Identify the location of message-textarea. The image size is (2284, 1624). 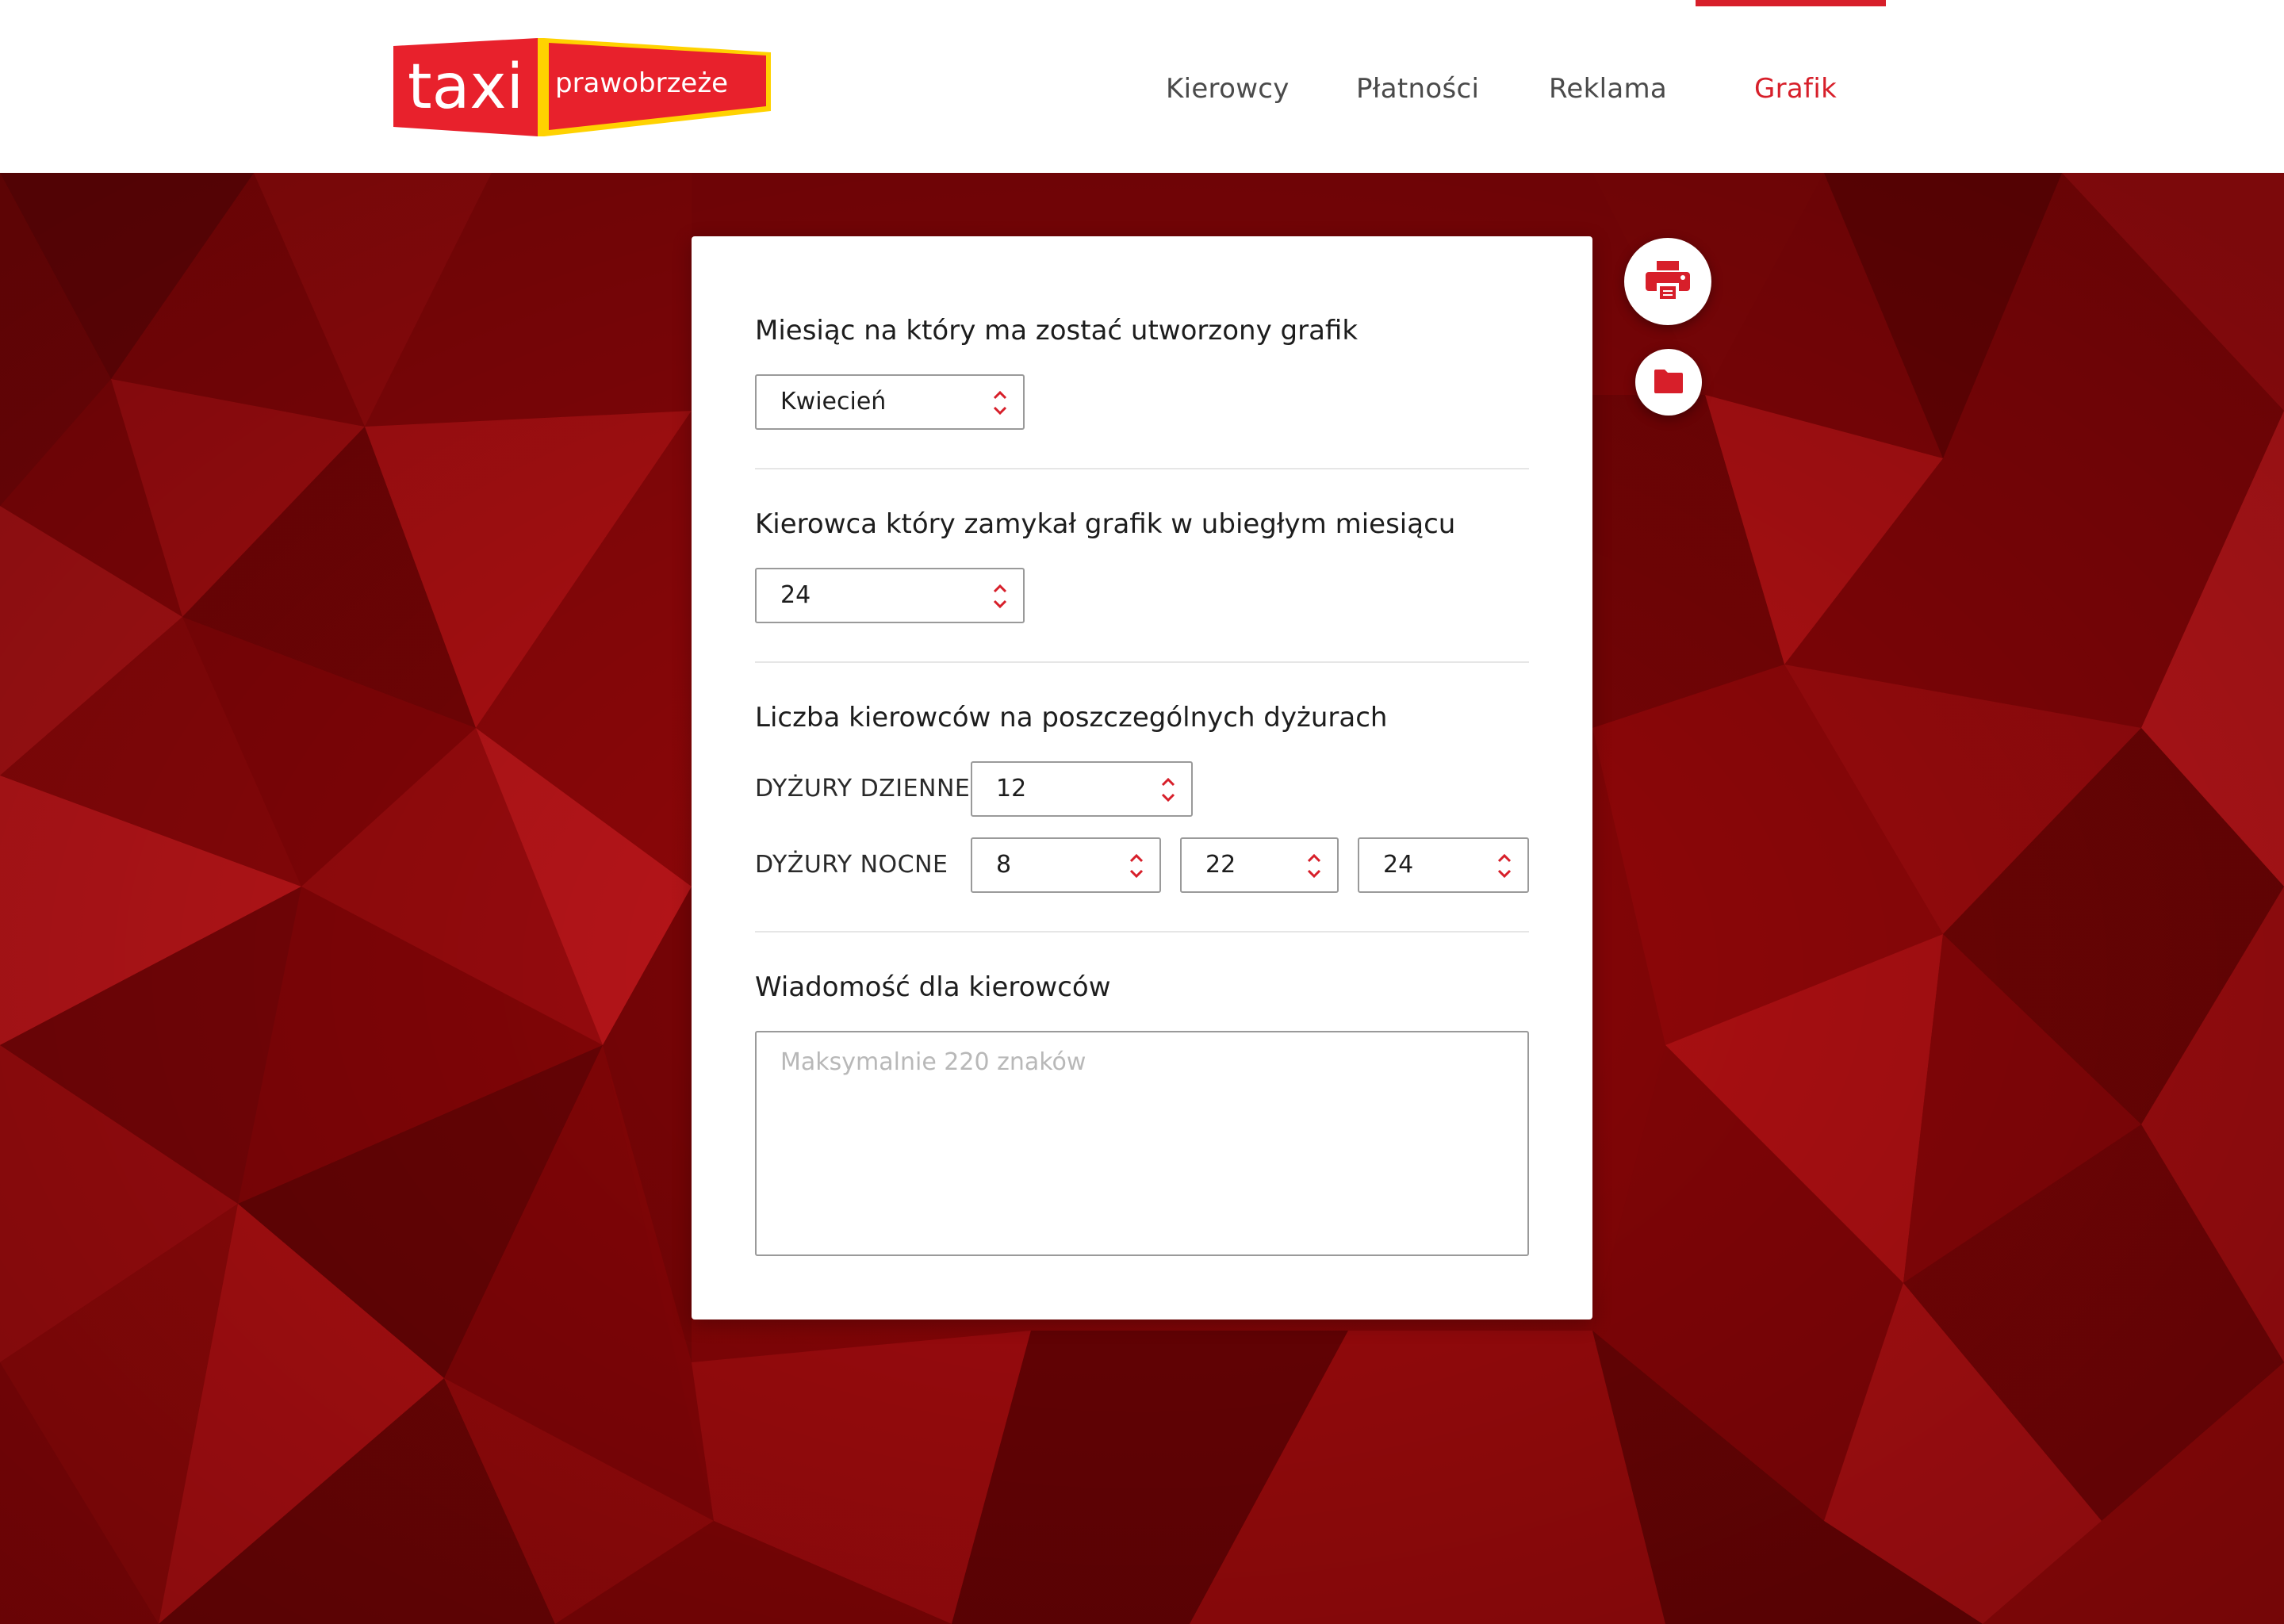
(1142, 1143).